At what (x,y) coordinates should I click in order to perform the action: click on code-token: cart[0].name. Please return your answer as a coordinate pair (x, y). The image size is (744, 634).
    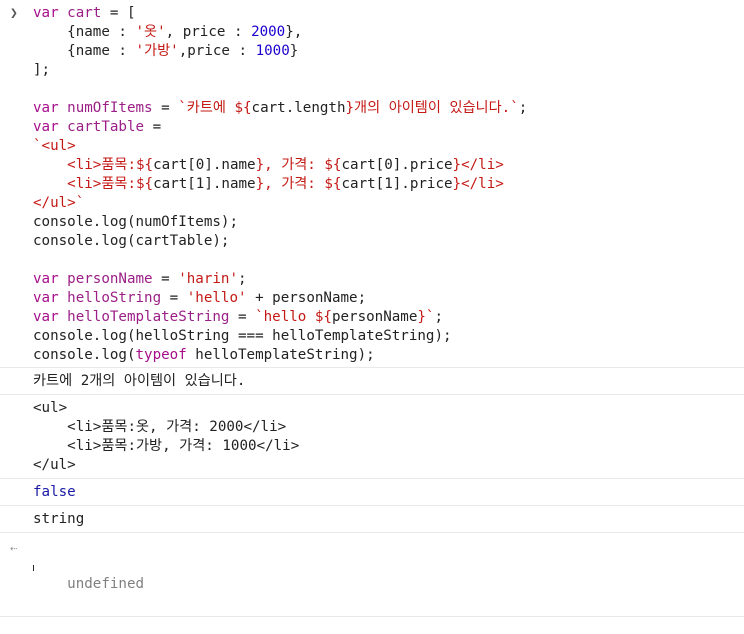
    Looking at the image, I should click on (204, 165).